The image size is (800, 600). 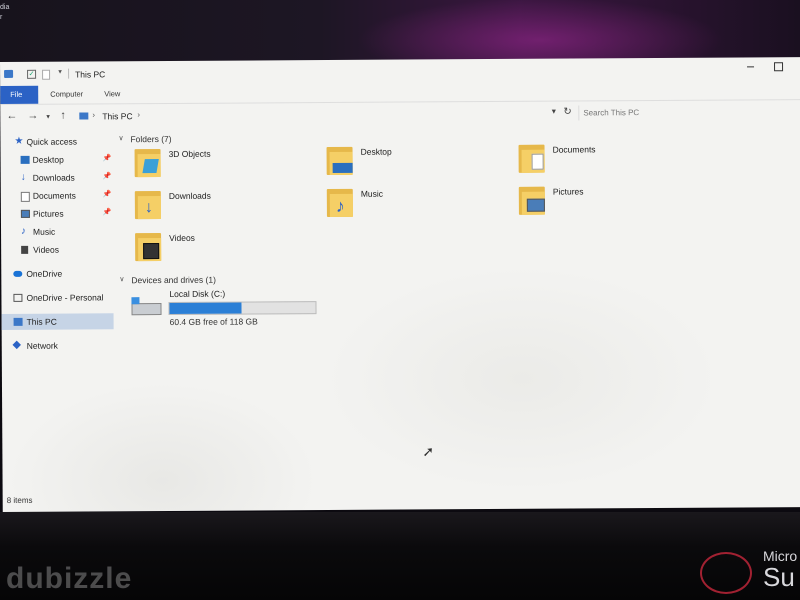 What do you see at coordinates (57, 231) in the screenshot?
I see `sidebar-item-music: ♪ Music` at bounding box center [57, 231].